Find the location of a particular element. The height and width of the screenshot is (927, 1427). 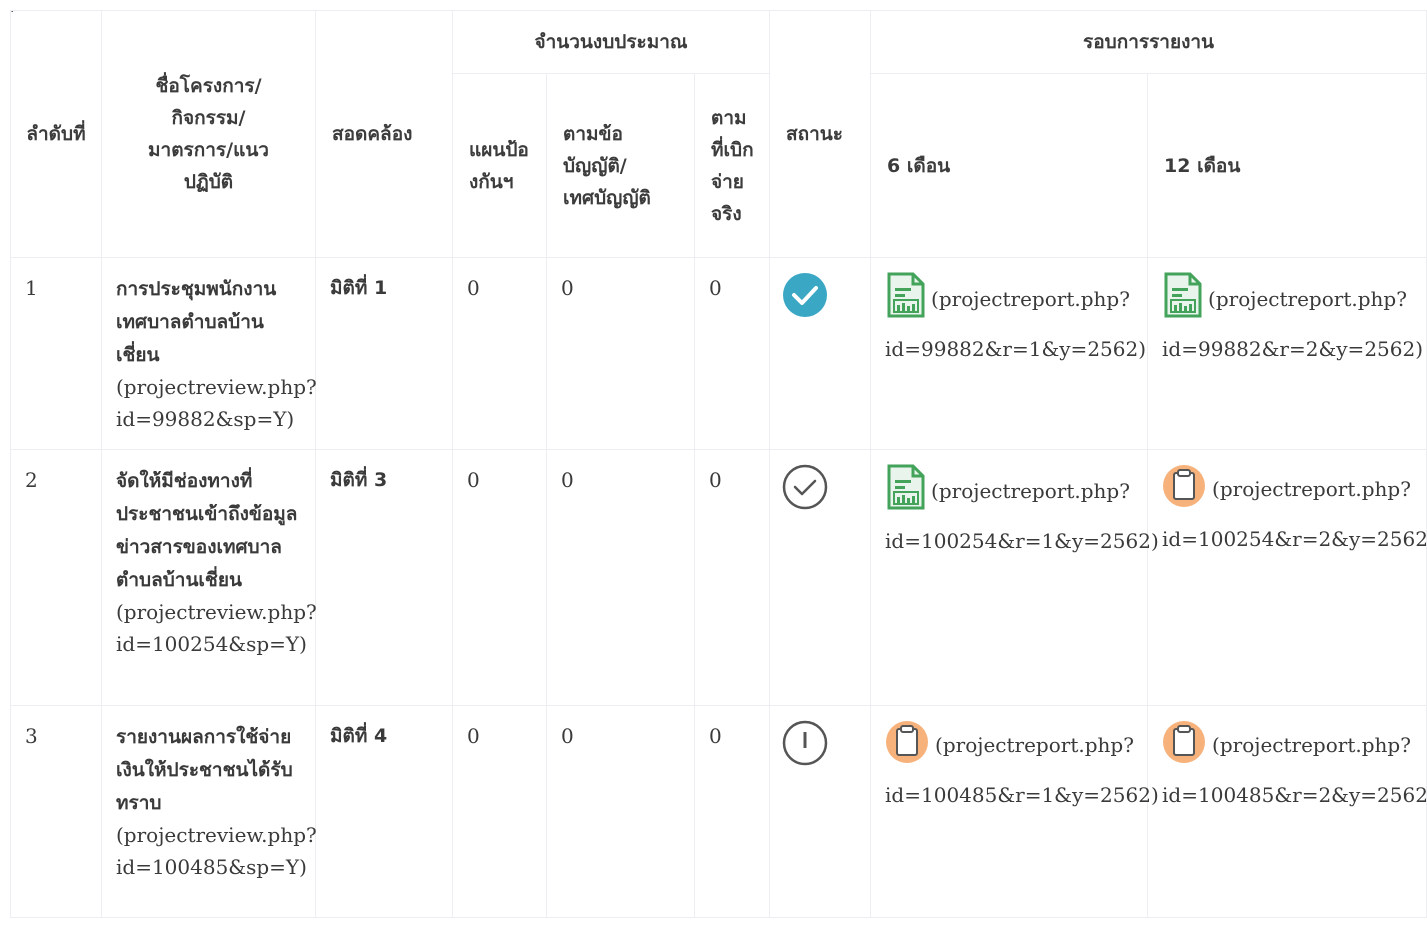

col-status-header: สถานะ is located at coordinates (820, 134).